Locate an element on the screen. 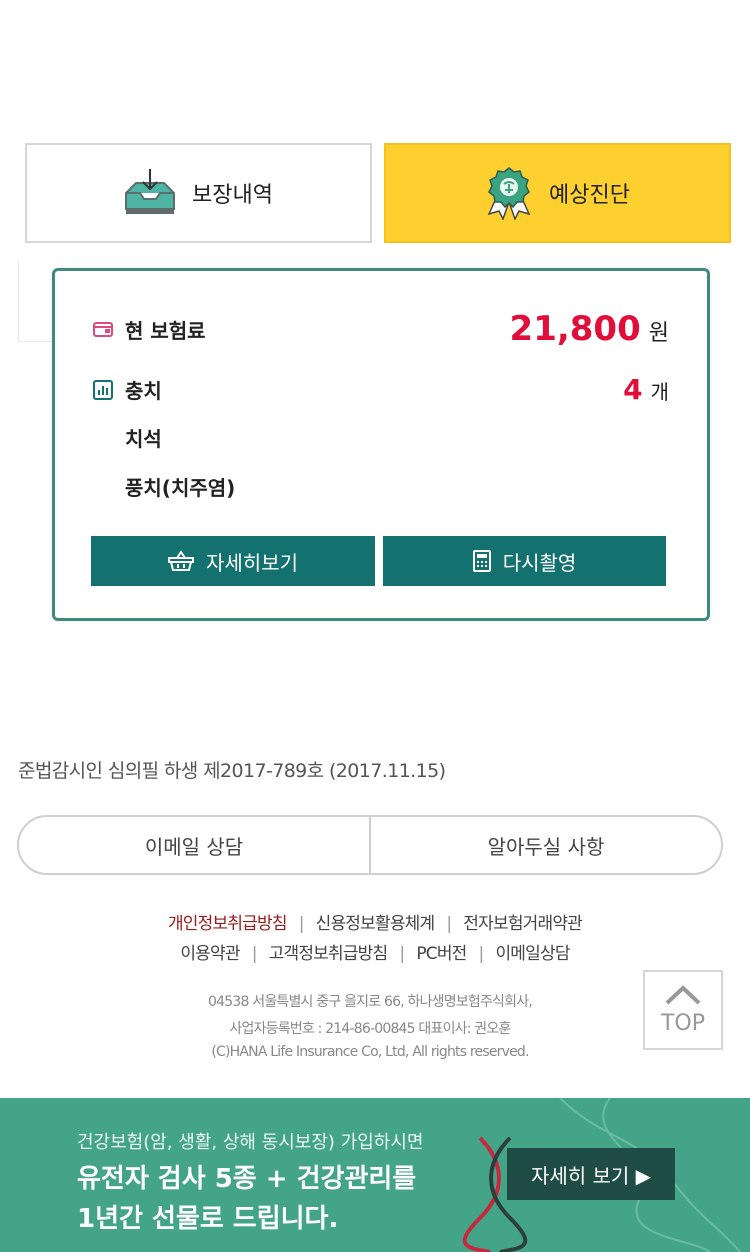 This screenshot has width=750, height=1252. compliance-notice: 준법감시인 심의필 하생 제2017-789호 (2017.11.15) is located at coordinates (232, 771).